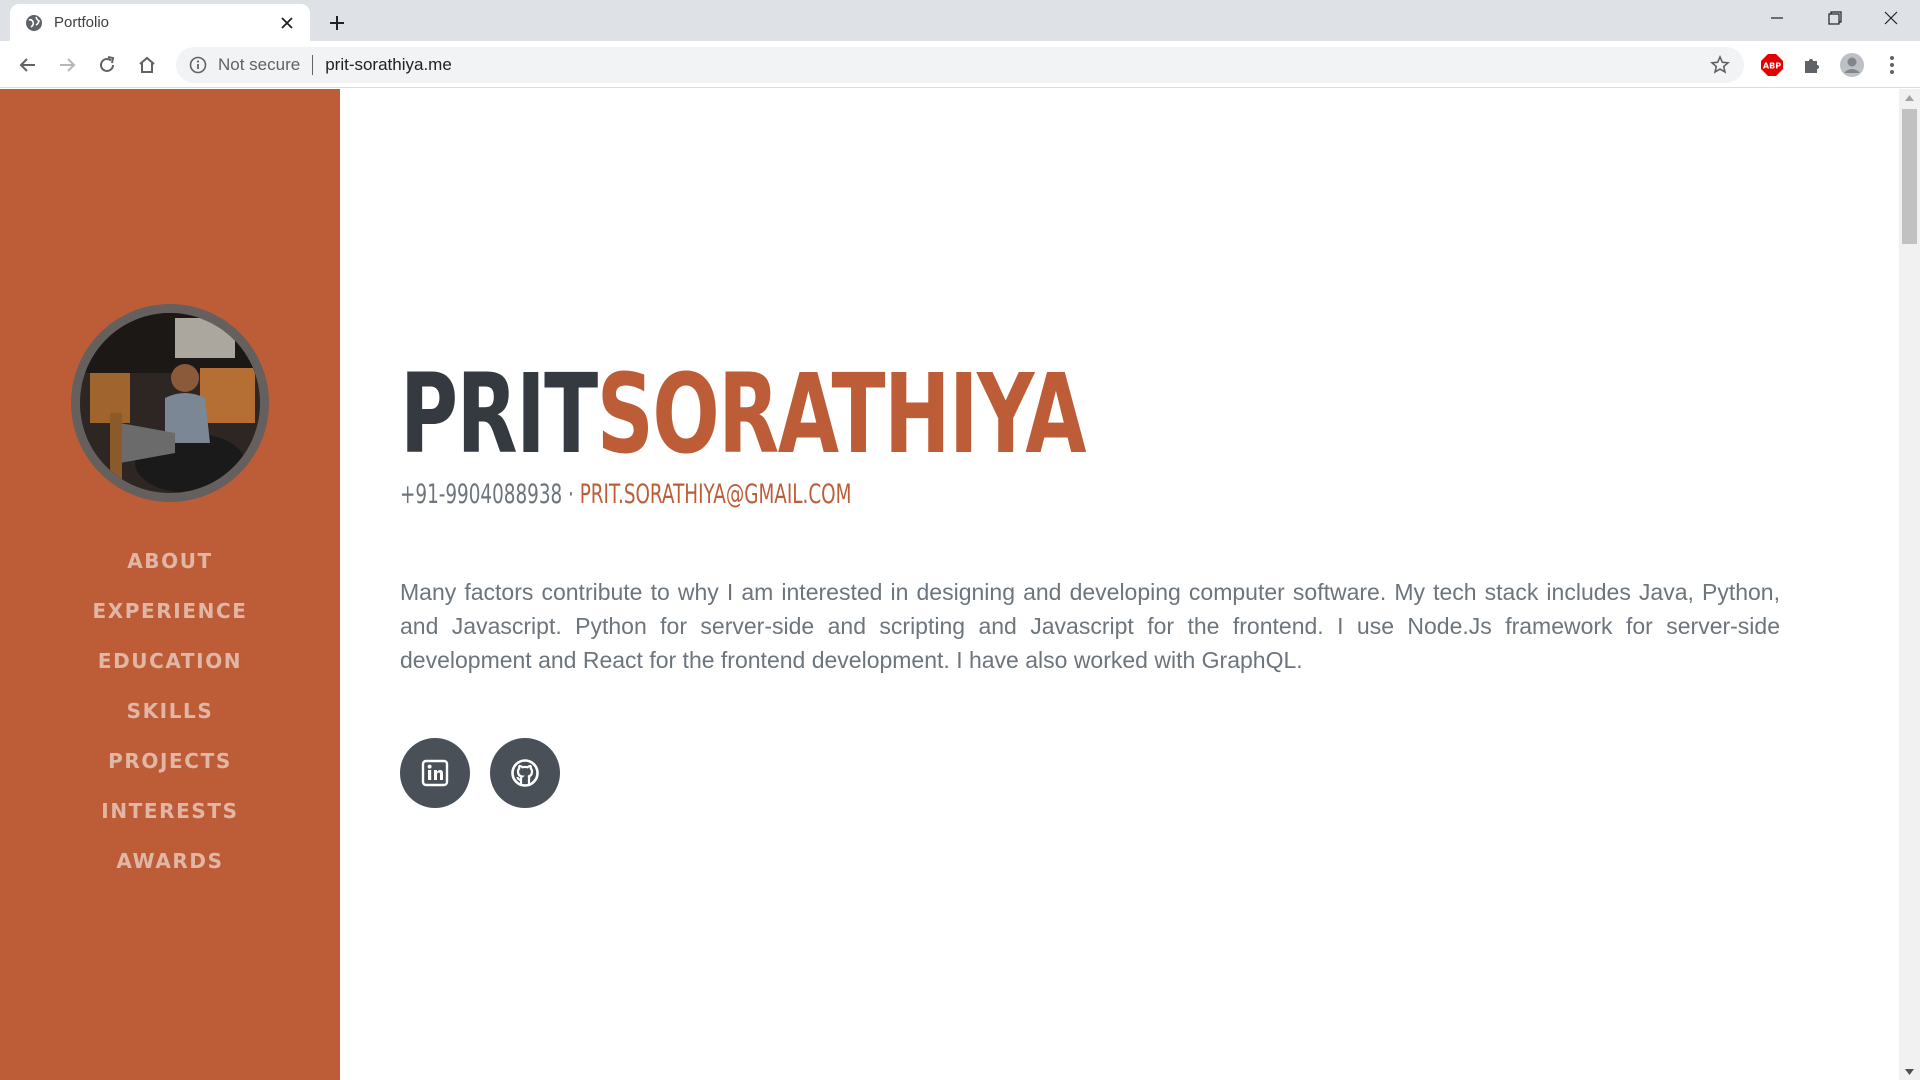 This screenshot has height=1080, width=1920. I want to click on nav-item-projects: Projects, so click(170, 761).